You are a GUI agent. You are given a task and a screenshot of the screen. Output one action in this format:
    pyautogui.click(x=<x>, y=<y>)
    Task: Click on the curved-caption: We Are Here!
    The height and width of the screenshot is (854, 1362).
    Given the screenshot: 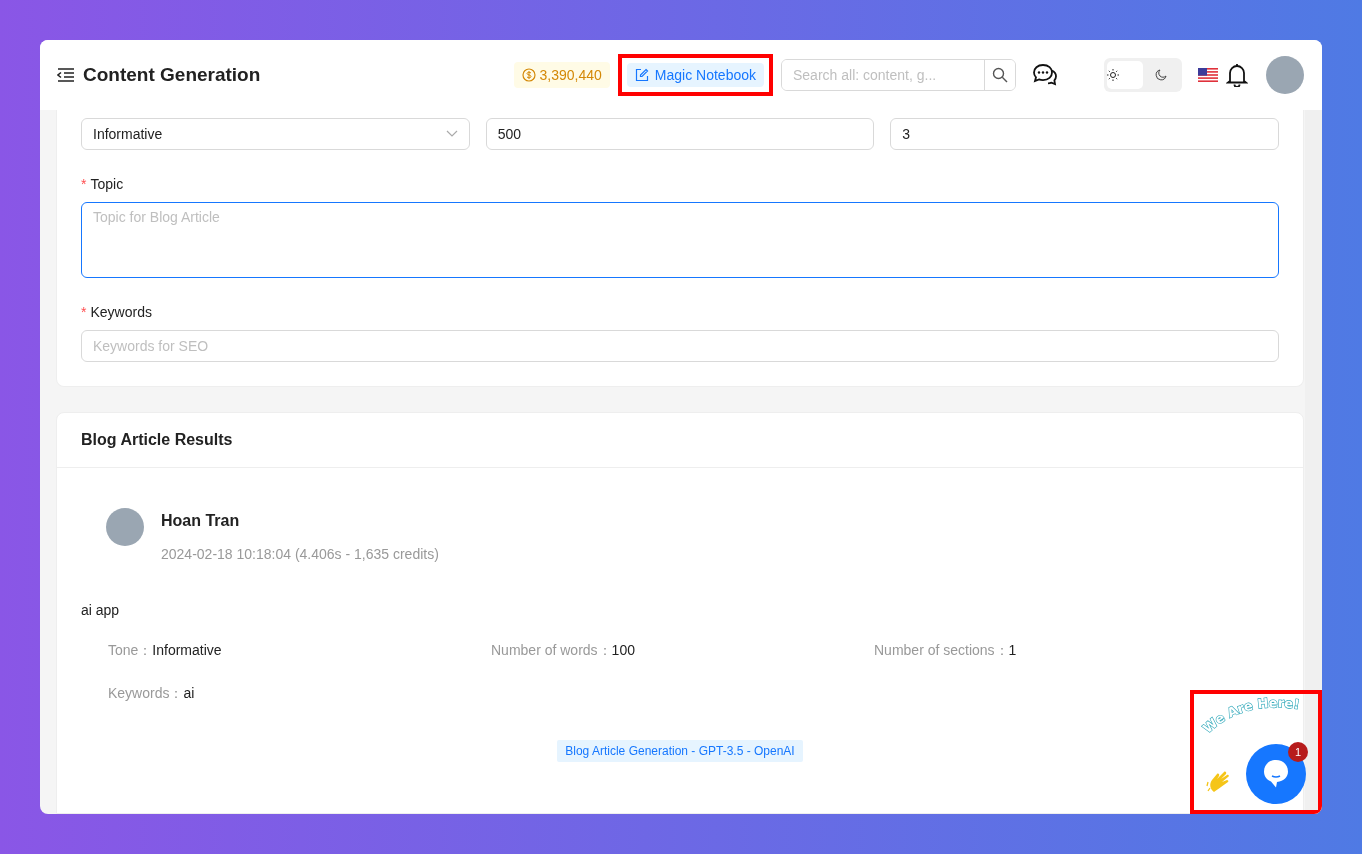 What is the action you would take?
    pyautogui.click(x=1256, y=717)
    